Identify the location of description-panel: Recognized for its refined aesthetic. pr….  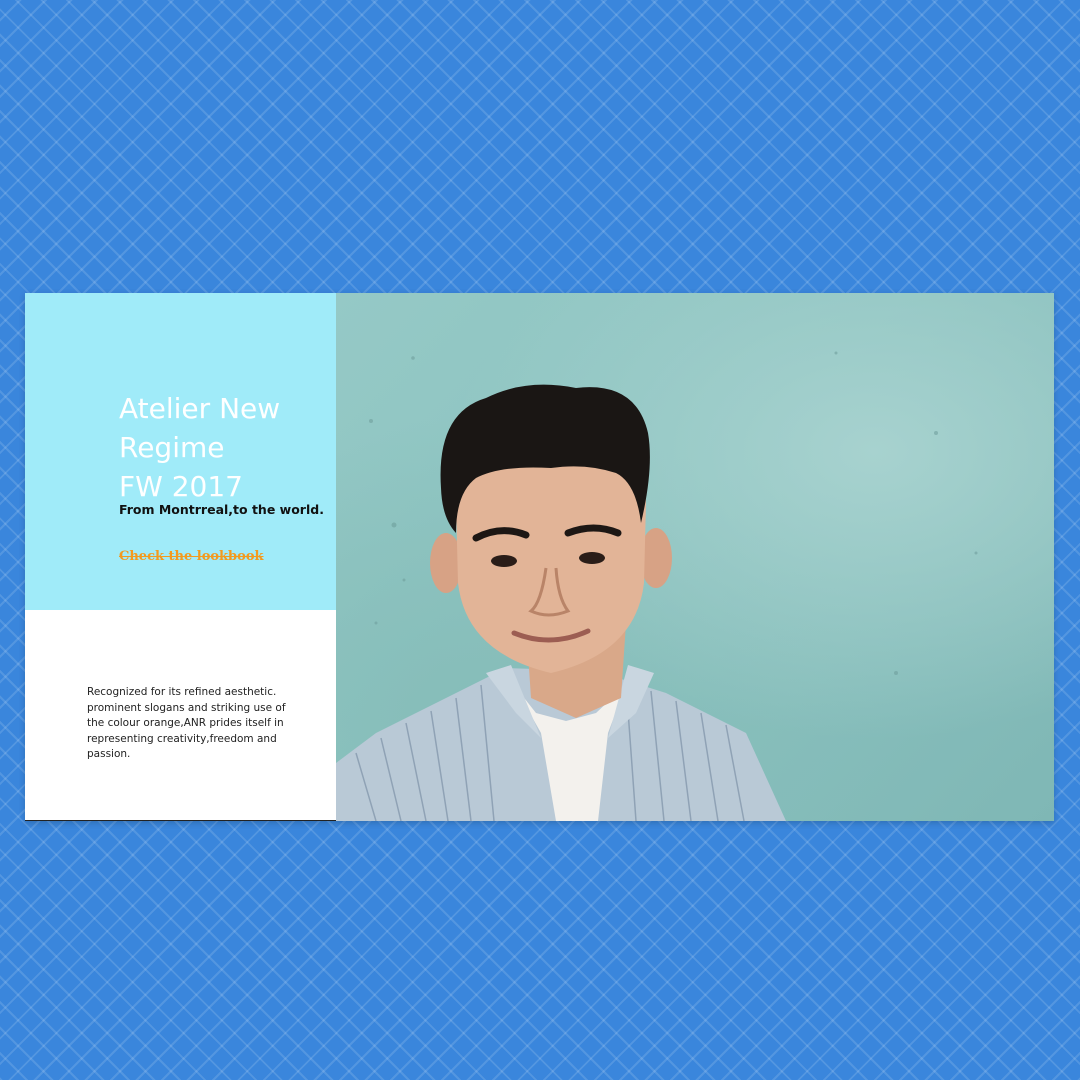
(180, 715).